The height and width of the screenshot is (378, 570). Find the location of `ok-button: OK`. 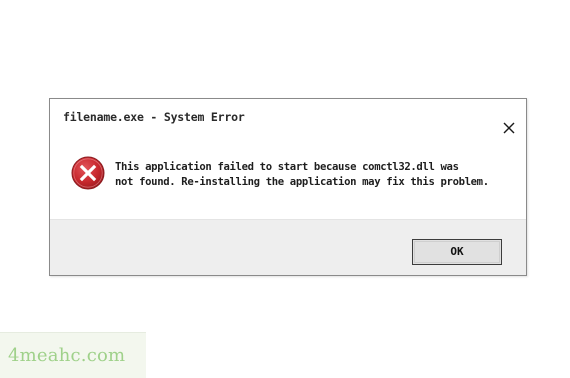

ok-button: OK is located at coordinates (457, 252).